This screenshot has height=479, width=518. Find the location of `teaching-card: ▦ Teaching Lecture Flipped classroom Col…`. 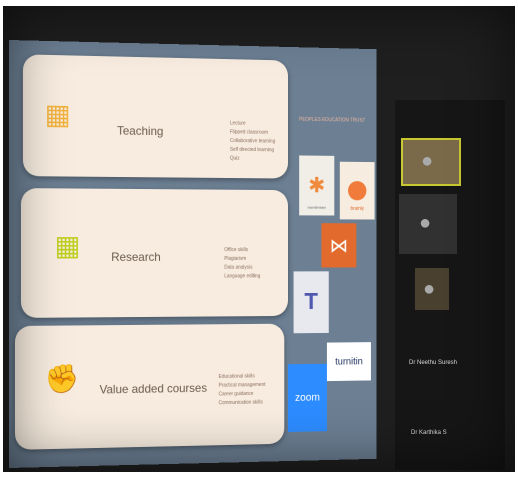

teaching-card: ▦ Teaching Lecture Flipped classroom Col… is located at coordinates (155, 116).